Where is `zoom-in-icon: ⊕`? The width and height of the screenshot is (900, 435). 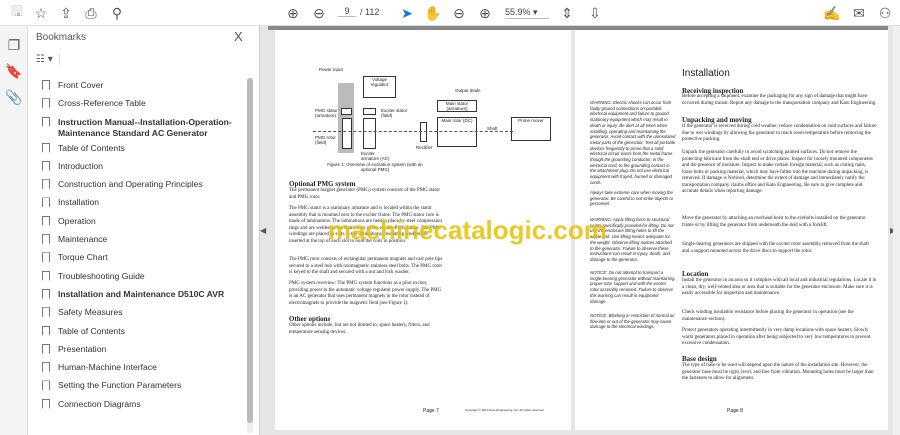
zoom-in-icon: ⊕ is located at coordinates (485, 13).